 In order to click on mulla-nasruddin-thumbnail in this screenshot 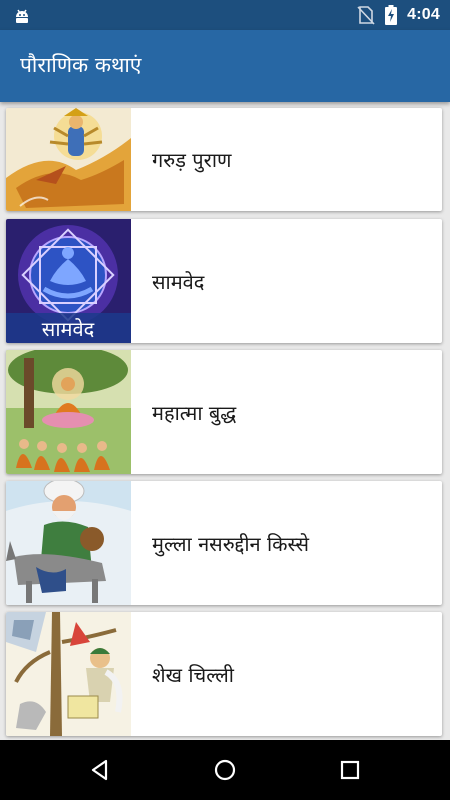, I will do `click(68, 543)`.